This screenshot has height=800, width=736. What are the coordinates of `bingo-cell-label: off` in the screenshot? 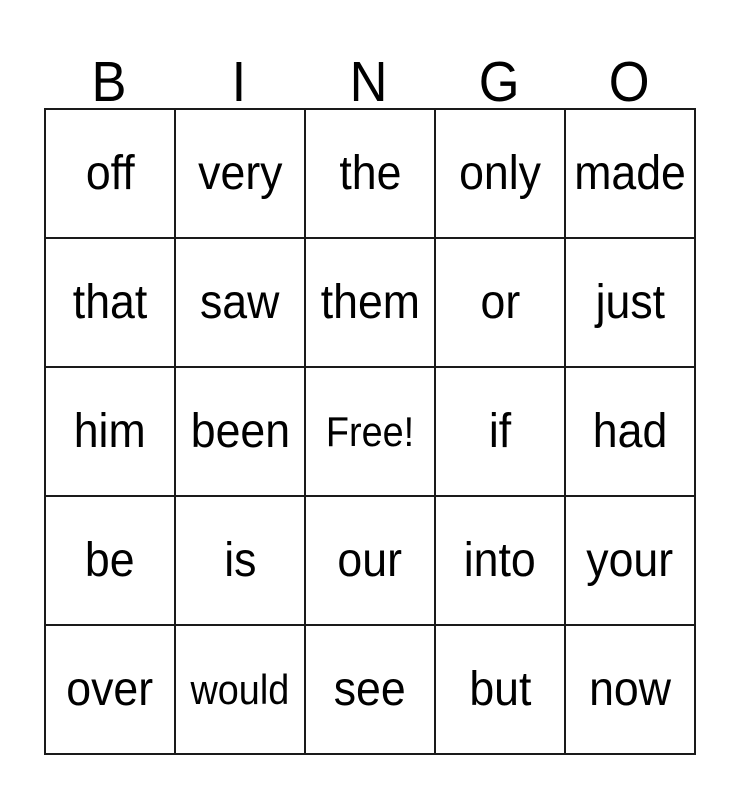 It's located at (110, 173).